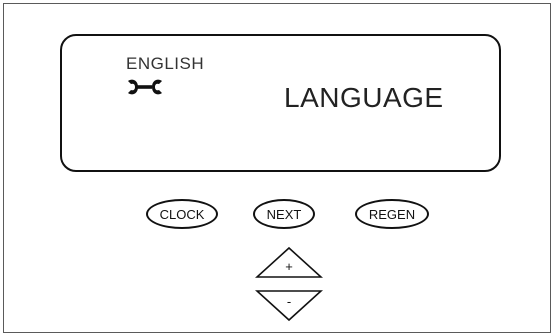 Image resolution: width=556 pixels, height=333 pixels. Describe the element at coordinates (145, 87) in the screenshot. I see `wrench-icon` at that location.